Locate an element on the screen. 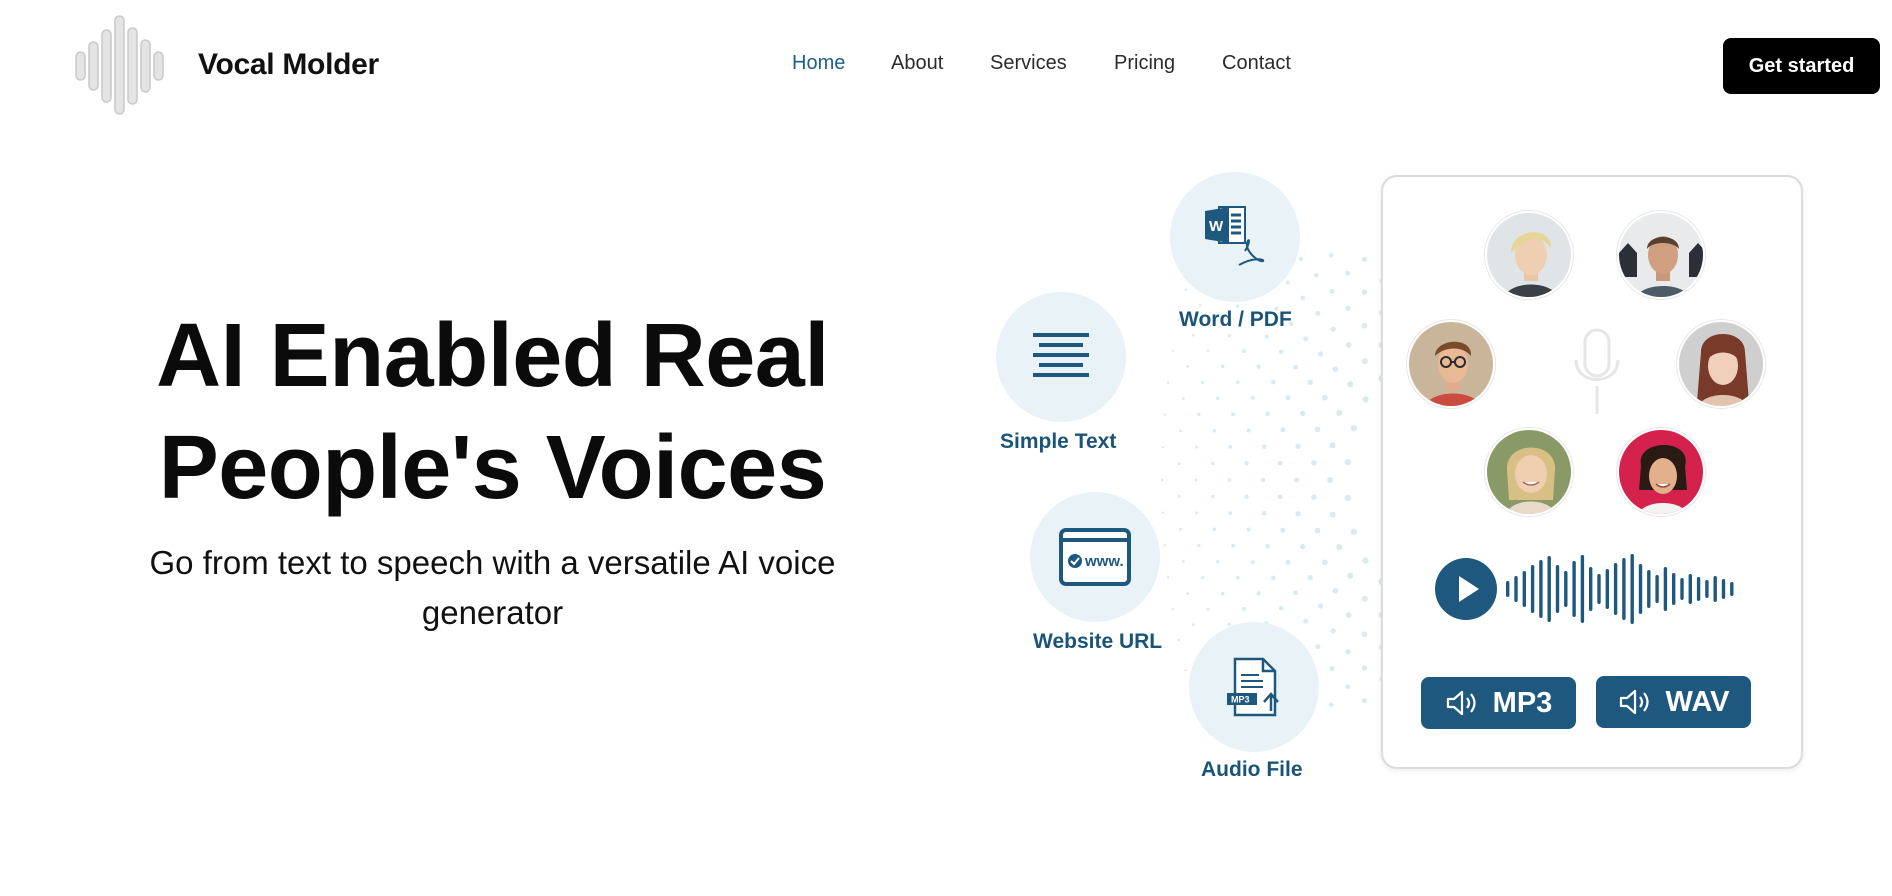  wav-label: WAV is located at coordinates (1697, 701).